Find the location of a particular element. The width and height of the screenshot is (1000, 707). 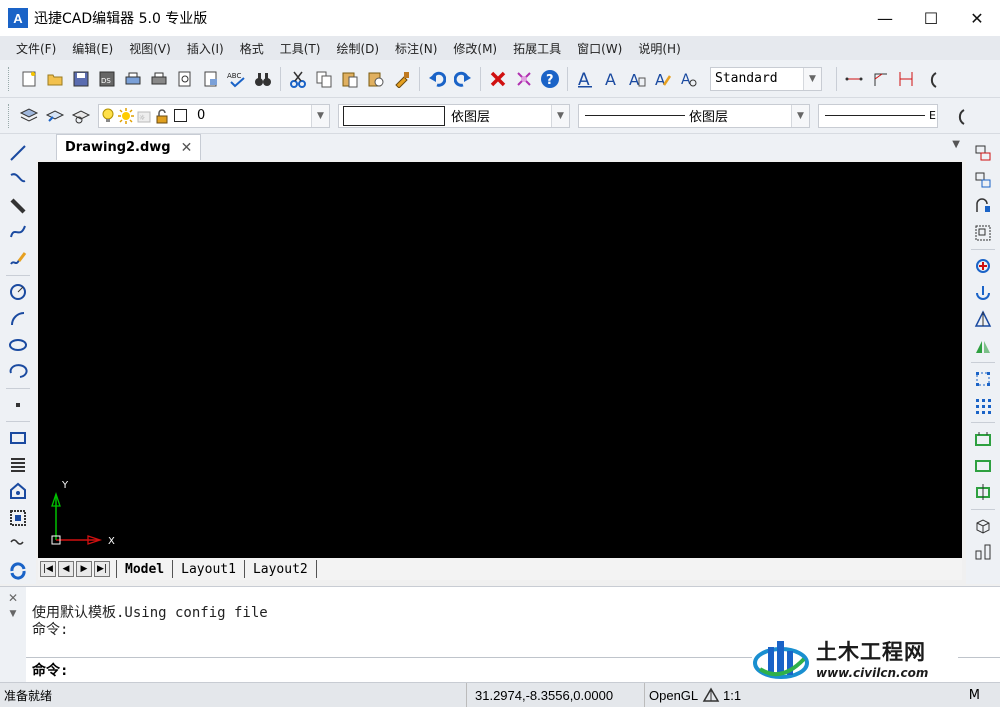

region-icon is located at coordinates (18, 518).